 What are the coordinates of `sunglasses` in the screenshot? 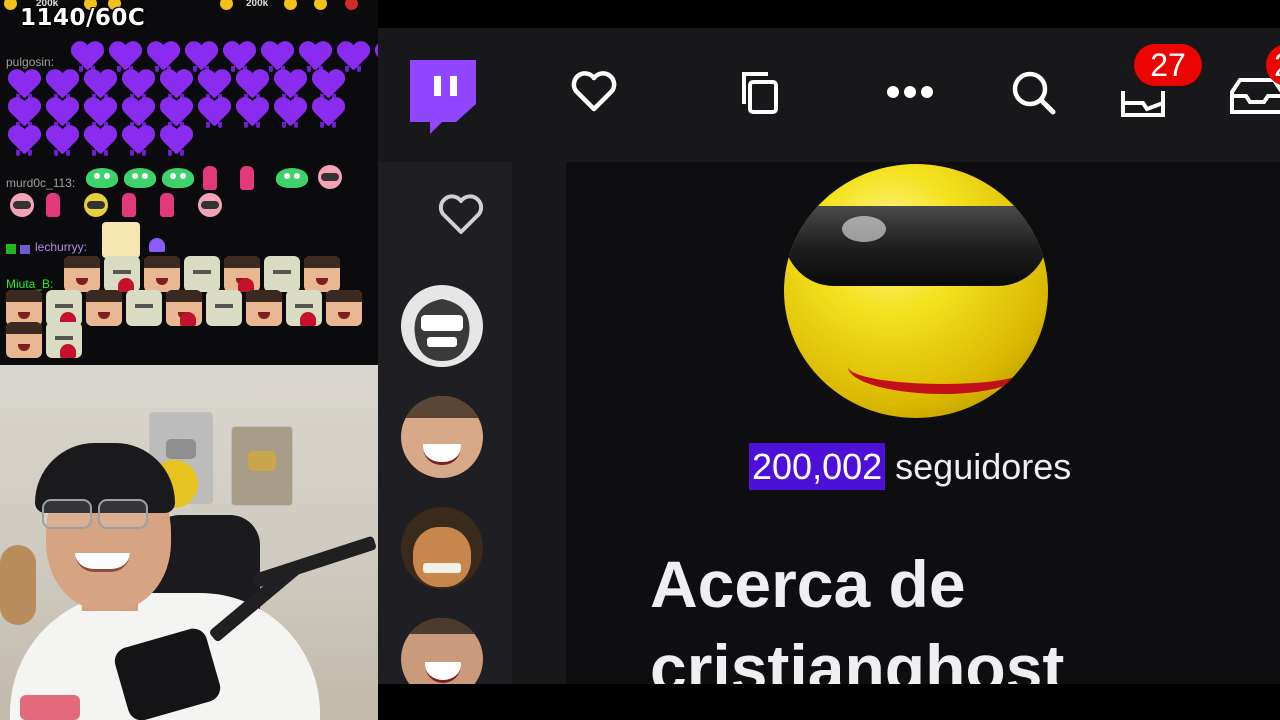 It's located at (916, 246).